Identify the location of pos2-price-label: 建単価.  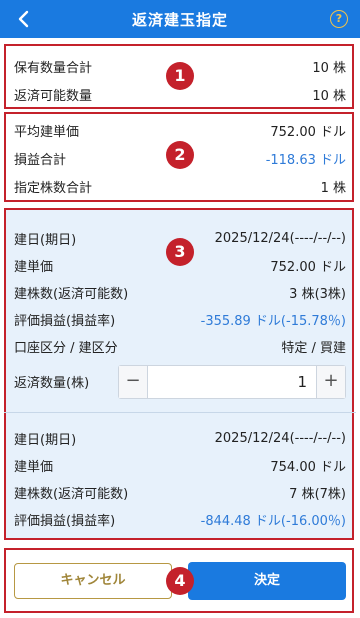
(34, 467).